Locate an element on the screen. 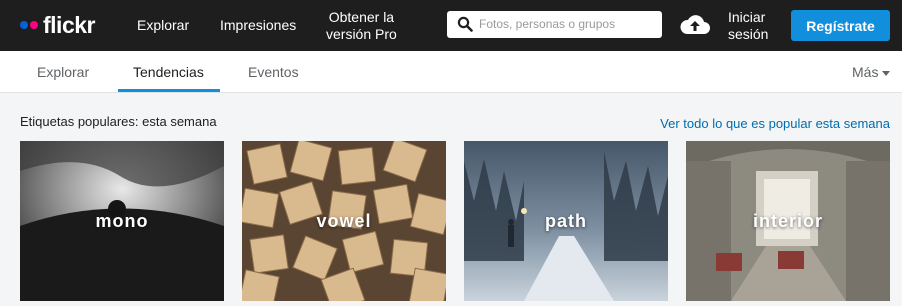 The width and height of the screenshot is (902, 306). tag-tile-mono: mono is located at coordinates (122, 221).